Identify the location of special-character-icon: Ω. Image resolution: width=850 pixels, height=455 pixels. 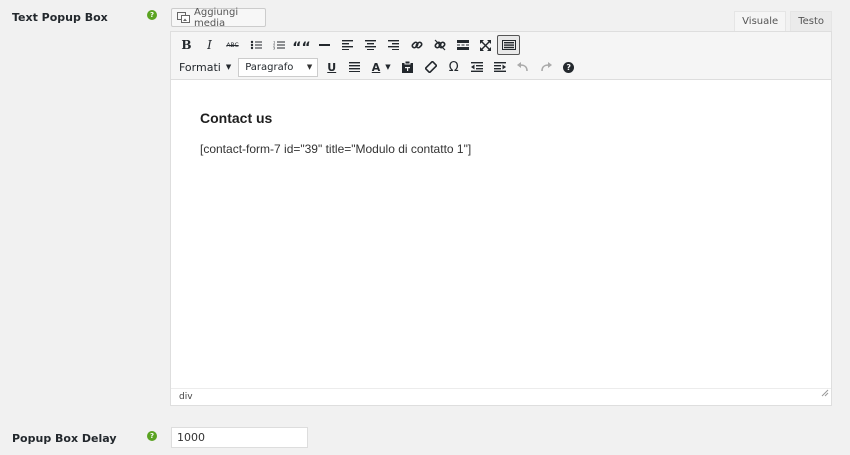
(453, 67).